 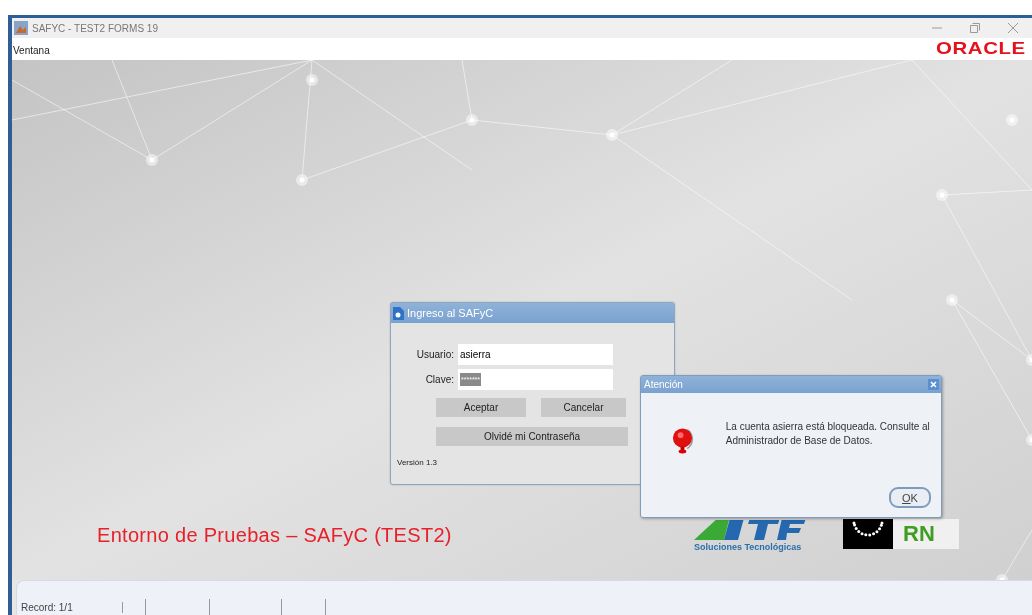 What do you see at coordinates (398, 313) in the screenshot?
I see `form-icon` at bounding box center [398, 313].